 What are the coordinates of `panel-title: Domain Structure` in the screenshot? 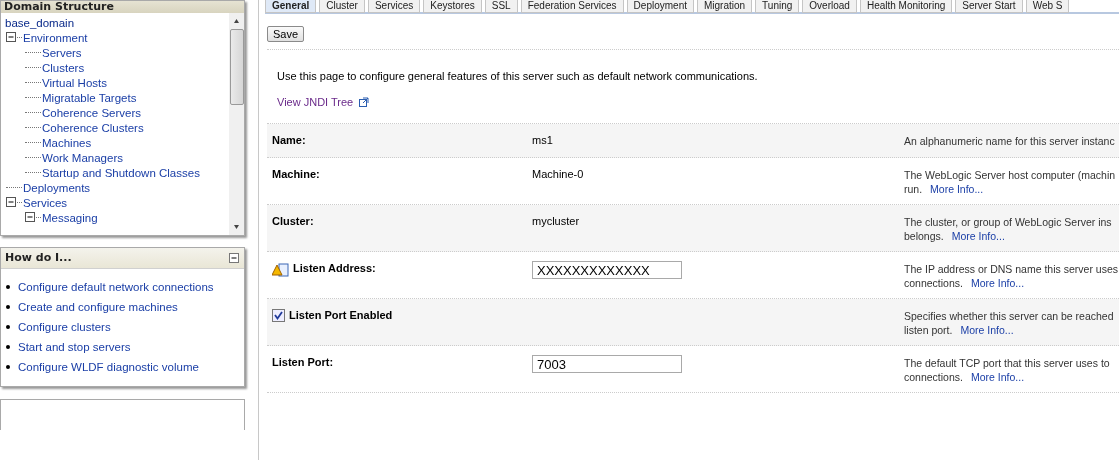 It's located at (59, 7).